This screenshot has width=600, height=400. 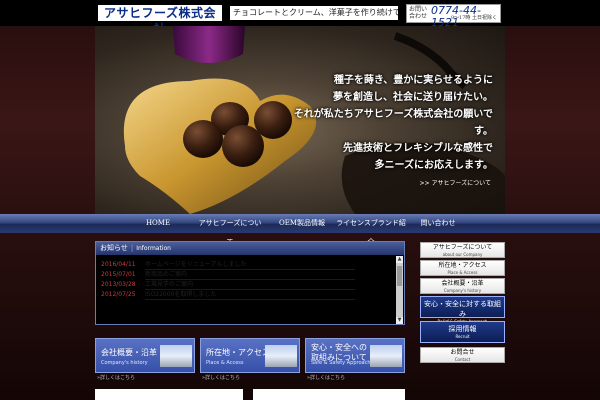 What do you see at coordinates (462, 352) in the screenshot?
I see `side-label: お問合せ` at bounding box center [462, 352].